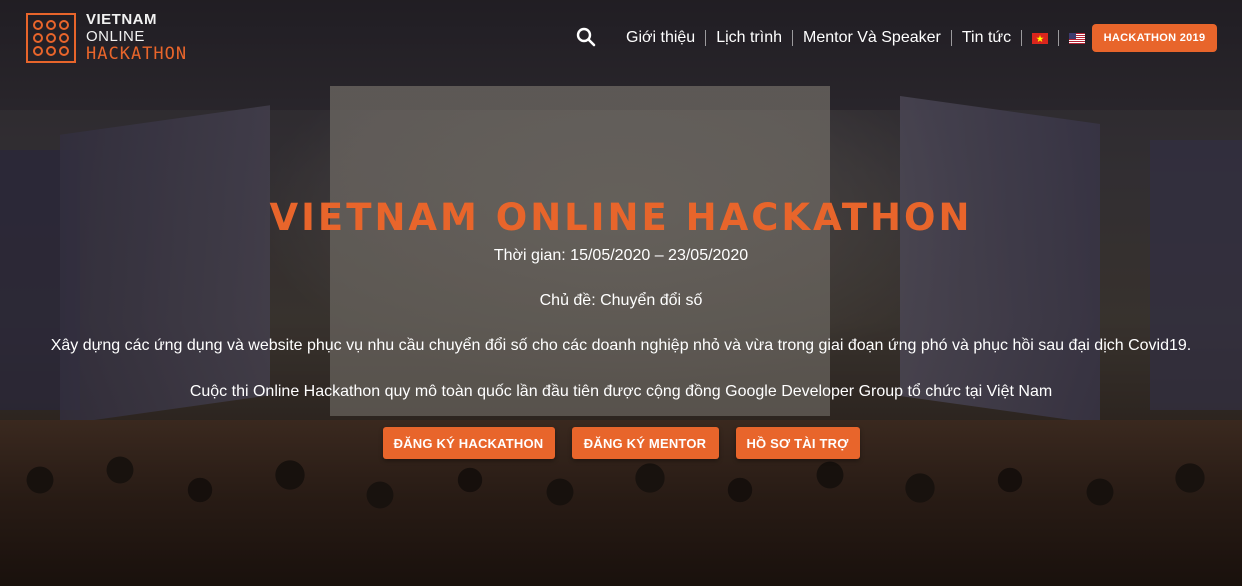  What do you see at coordinates (121, 19) in the screenshot?
I see `logo-line-1: VIETNAM` at bounding box center [121, 19].